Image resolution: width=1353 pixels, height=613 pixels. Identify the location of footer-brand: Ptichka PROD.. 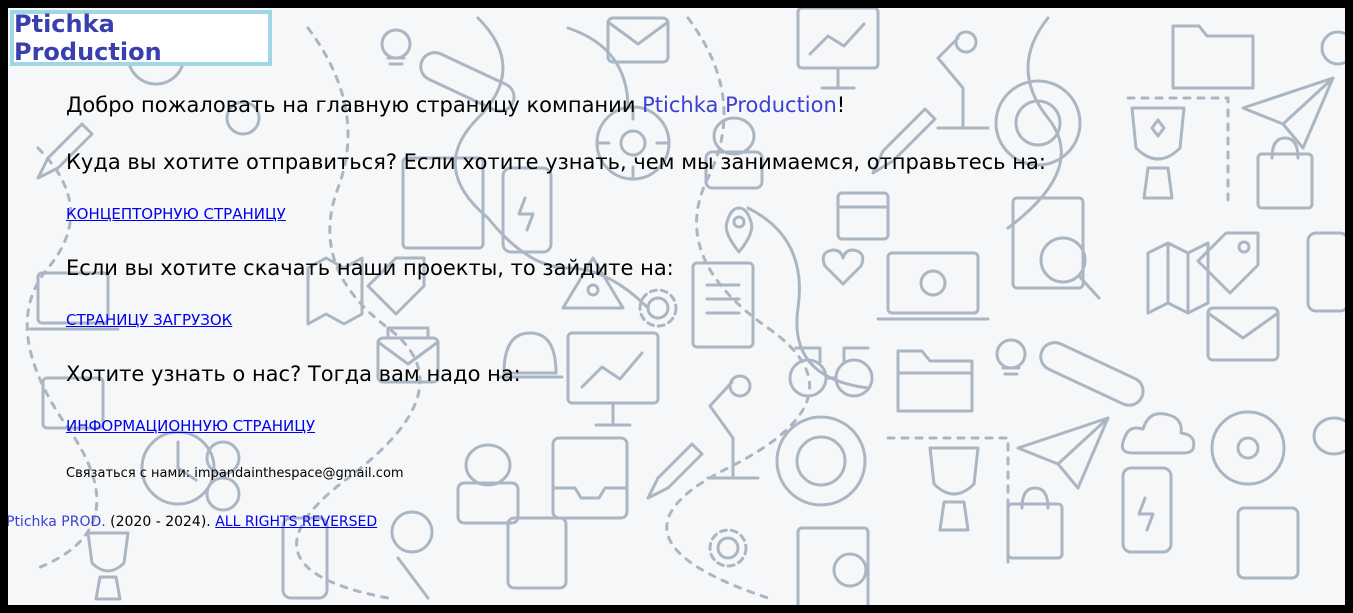
(57, 522).